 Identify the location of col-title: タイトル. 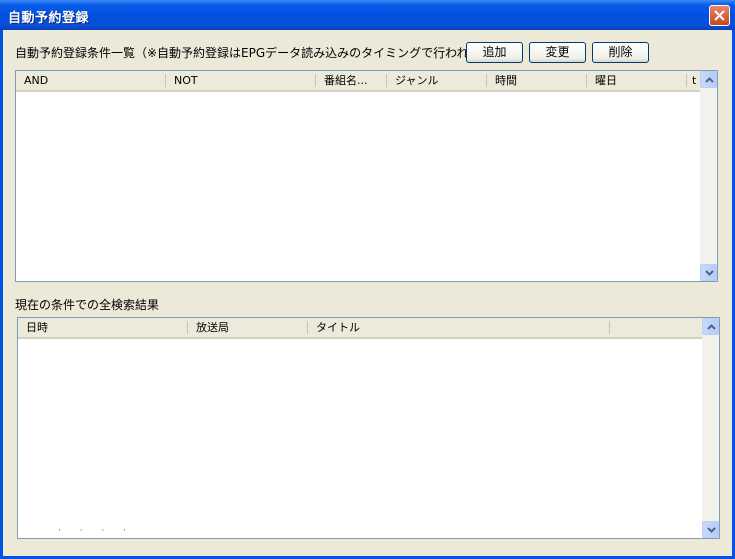
(459, 327).